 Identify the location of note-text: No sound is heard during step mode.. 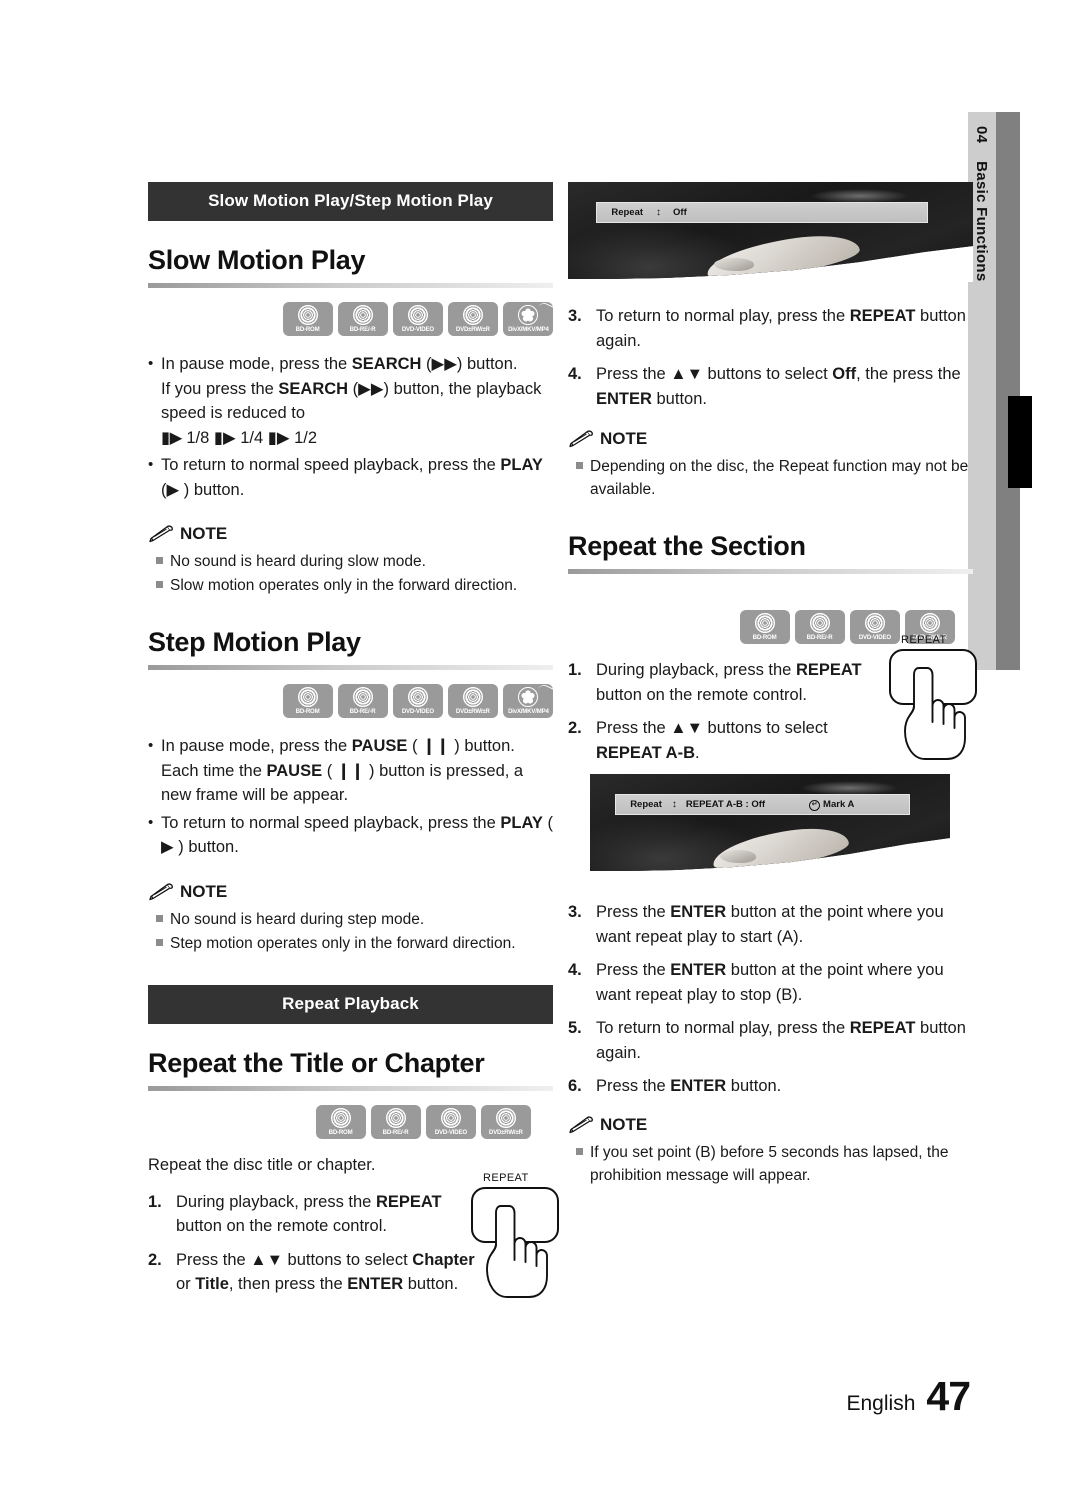
(297, 919).